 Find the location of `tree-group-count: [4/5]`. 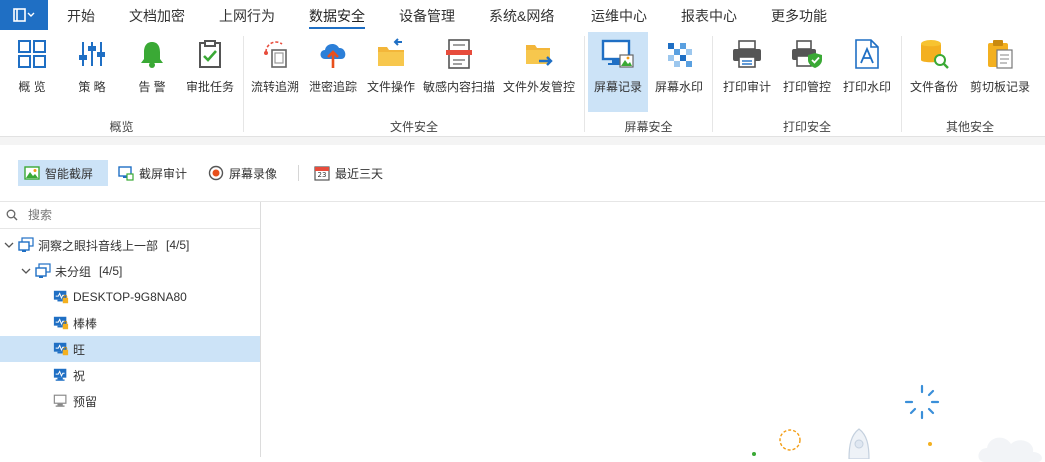

tree-group-count: [4/5] is located at coordinates (111, 271).